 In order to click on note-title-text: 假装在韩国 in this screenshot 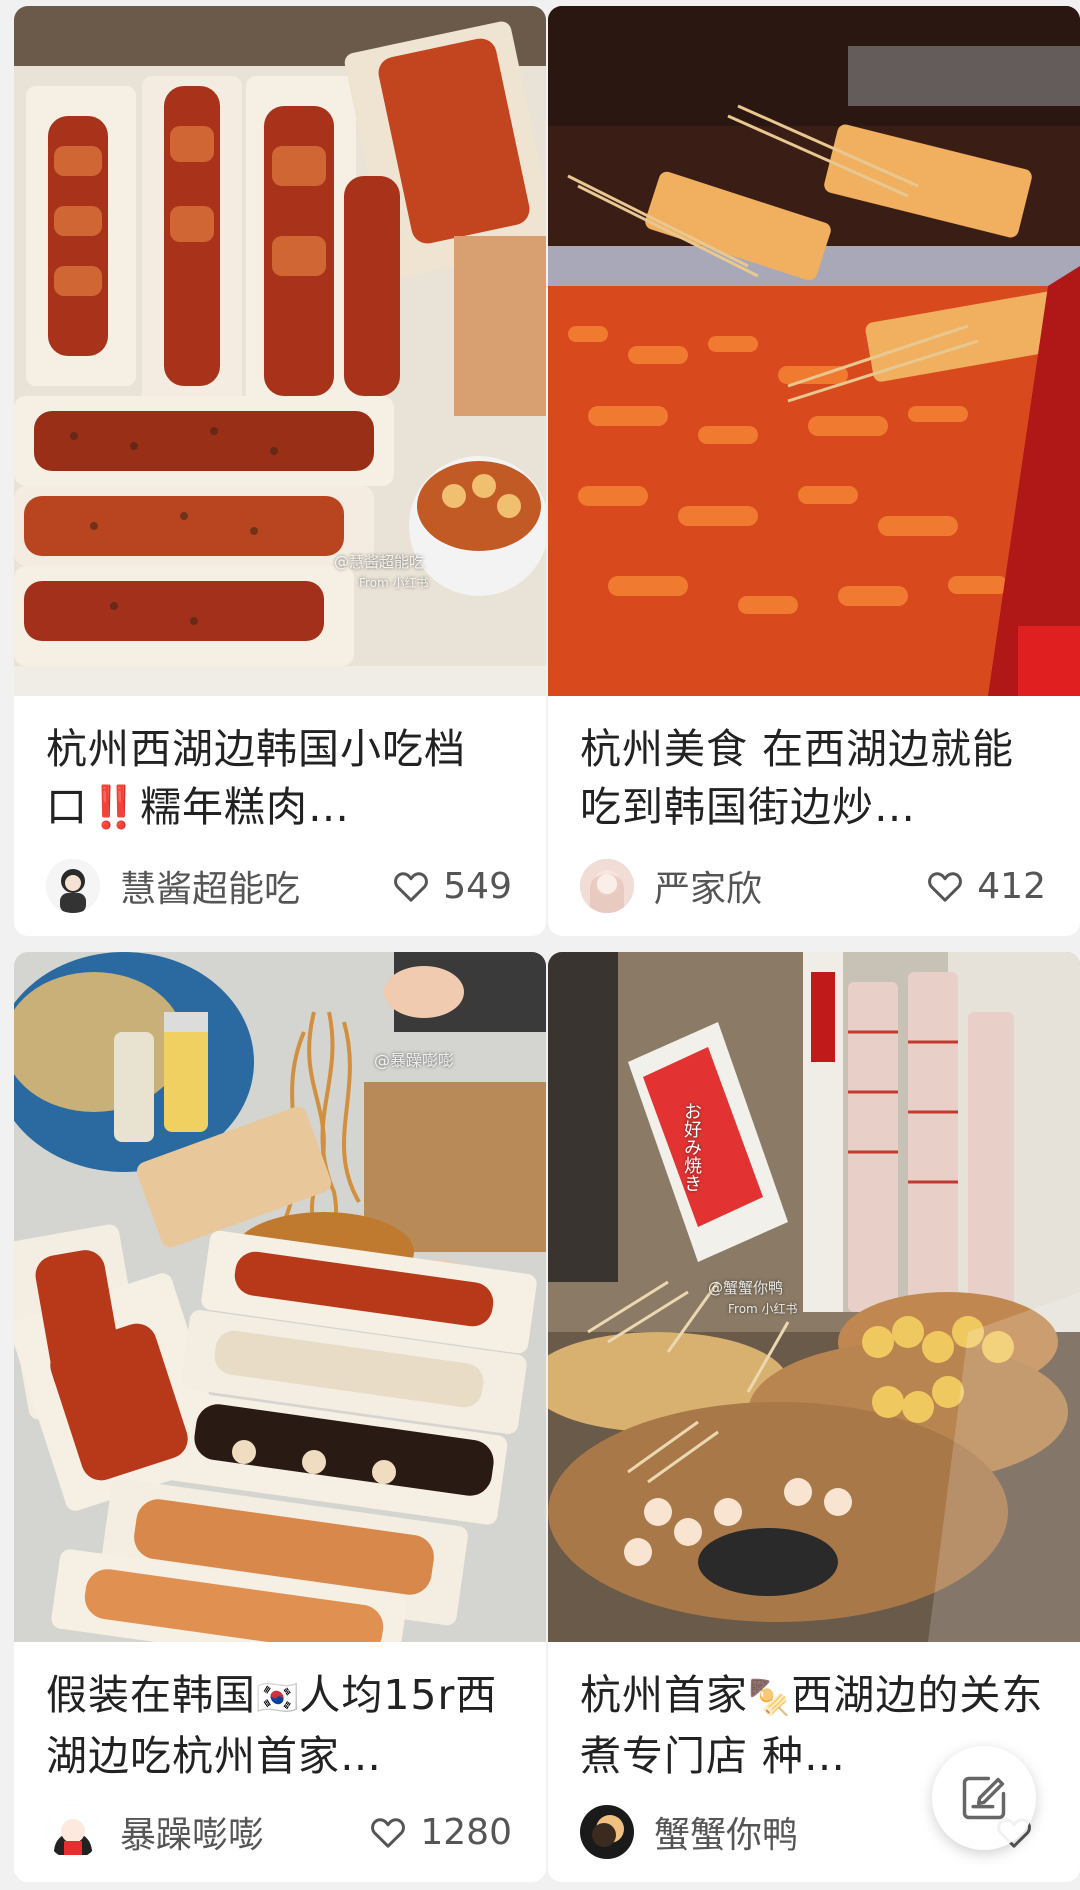, I will do `click(151, 1695)`.